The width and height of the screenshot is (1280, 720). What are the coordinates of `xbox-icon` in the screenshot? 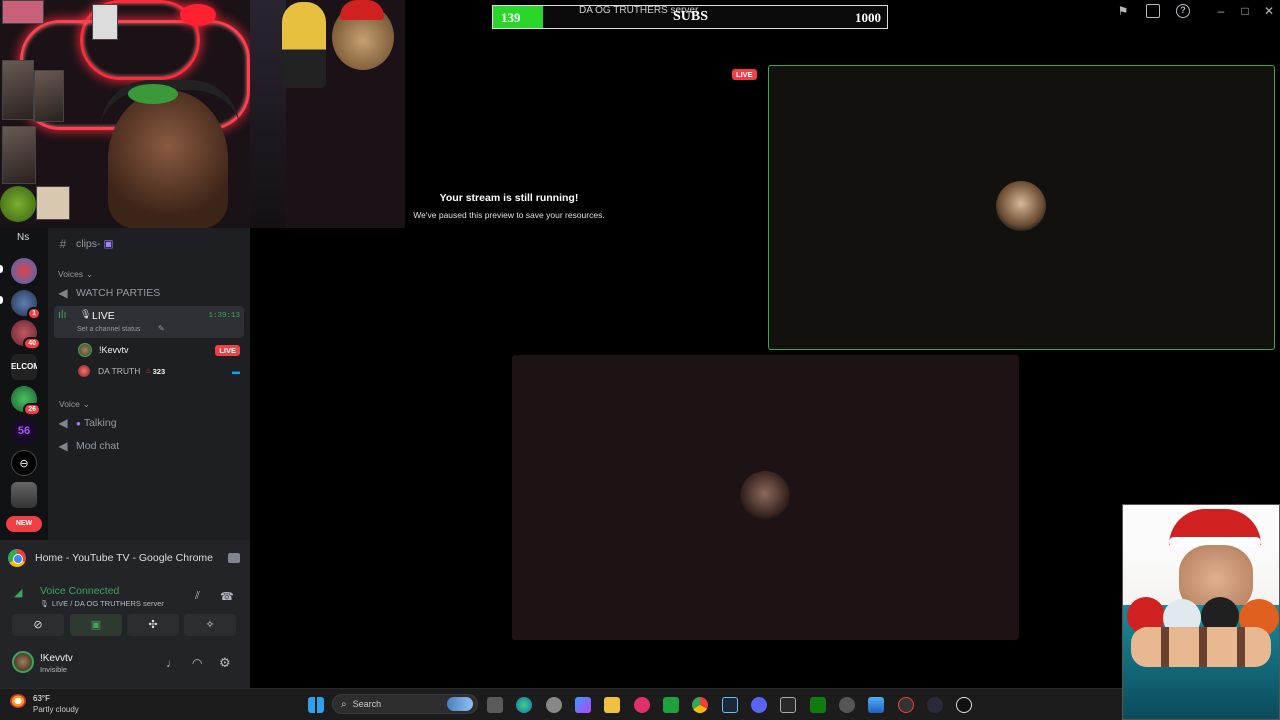 It's located at (818, 705).